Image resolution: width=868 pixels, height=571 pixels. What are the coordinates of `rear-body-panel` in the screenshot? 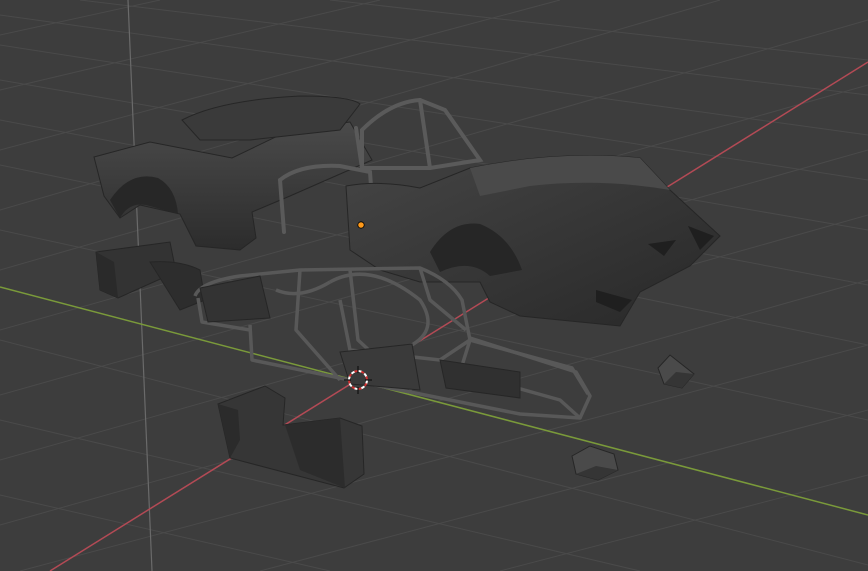 It's located at (233, 173).